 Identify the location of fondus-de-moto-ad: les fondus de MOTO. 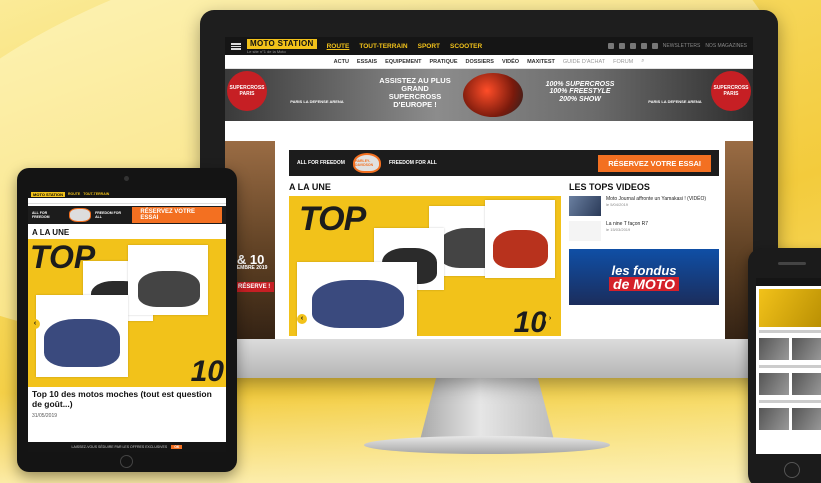
(644, 277).